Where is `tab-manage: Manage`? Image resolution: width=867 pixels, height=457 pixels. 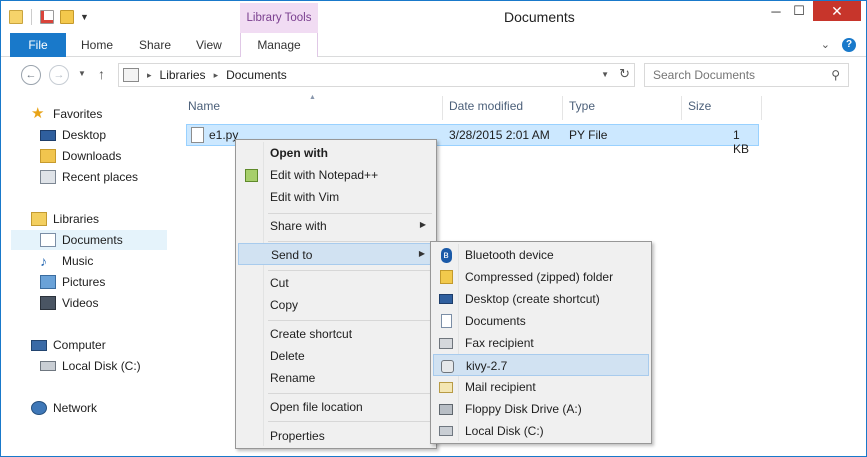
tab-manage: Manage is located at coordinates (279, 45).